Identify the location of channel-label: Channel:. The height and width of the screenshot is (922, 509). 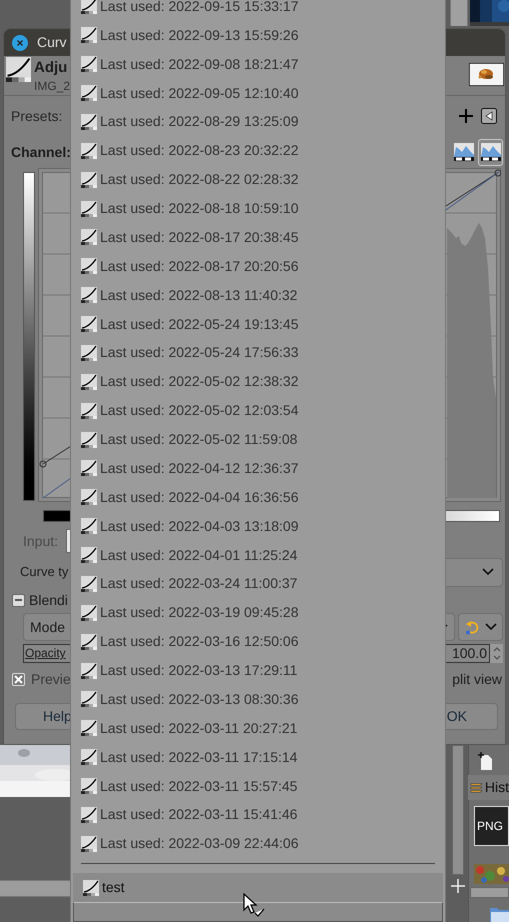
(41, 152).